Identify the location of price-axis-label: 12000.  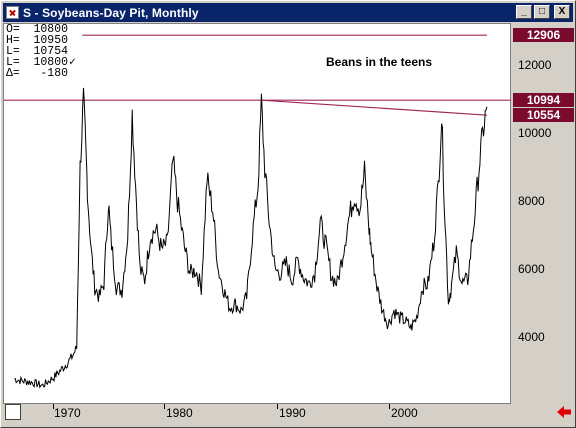
(535, 65).